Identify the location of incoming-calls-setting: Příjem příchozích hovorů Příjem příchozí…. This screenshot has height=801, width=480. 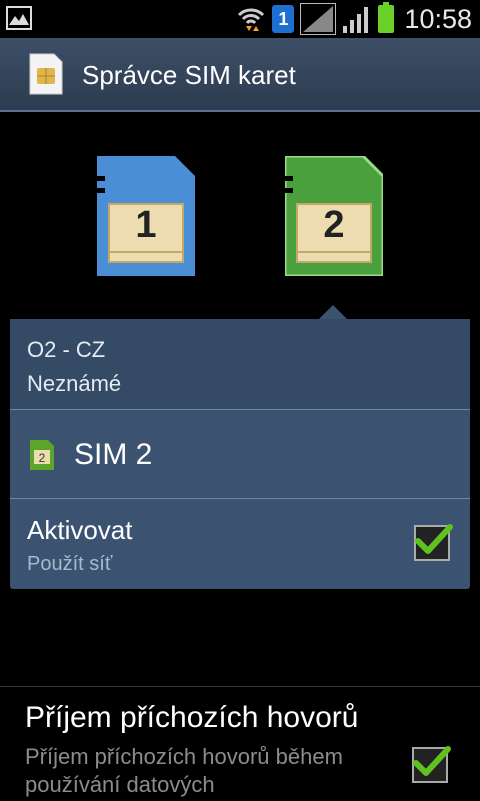
(240, 743).